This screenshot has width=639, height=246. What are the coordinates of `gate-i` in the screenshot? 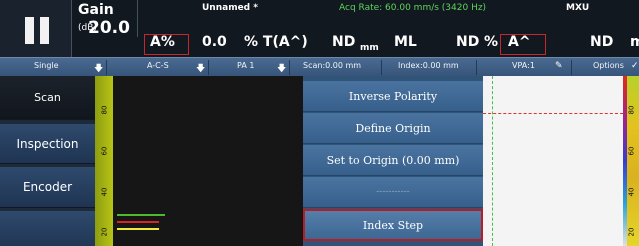 It's located at (138, 229).